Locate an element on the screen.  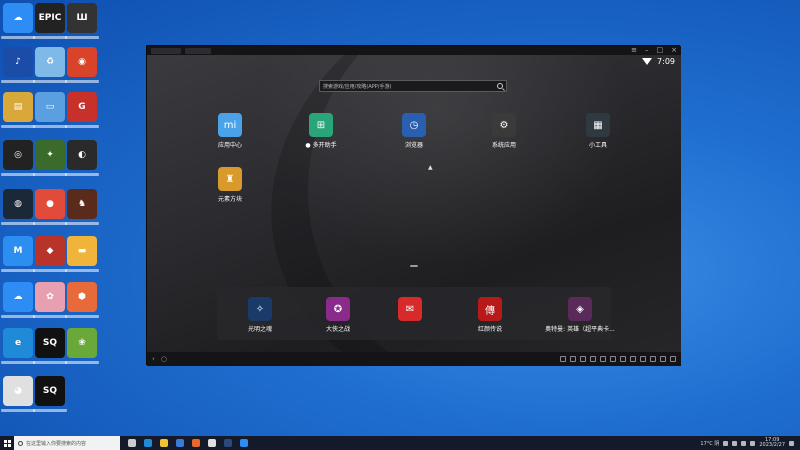
home-icon: ○ is located at coordinates (164, 359).